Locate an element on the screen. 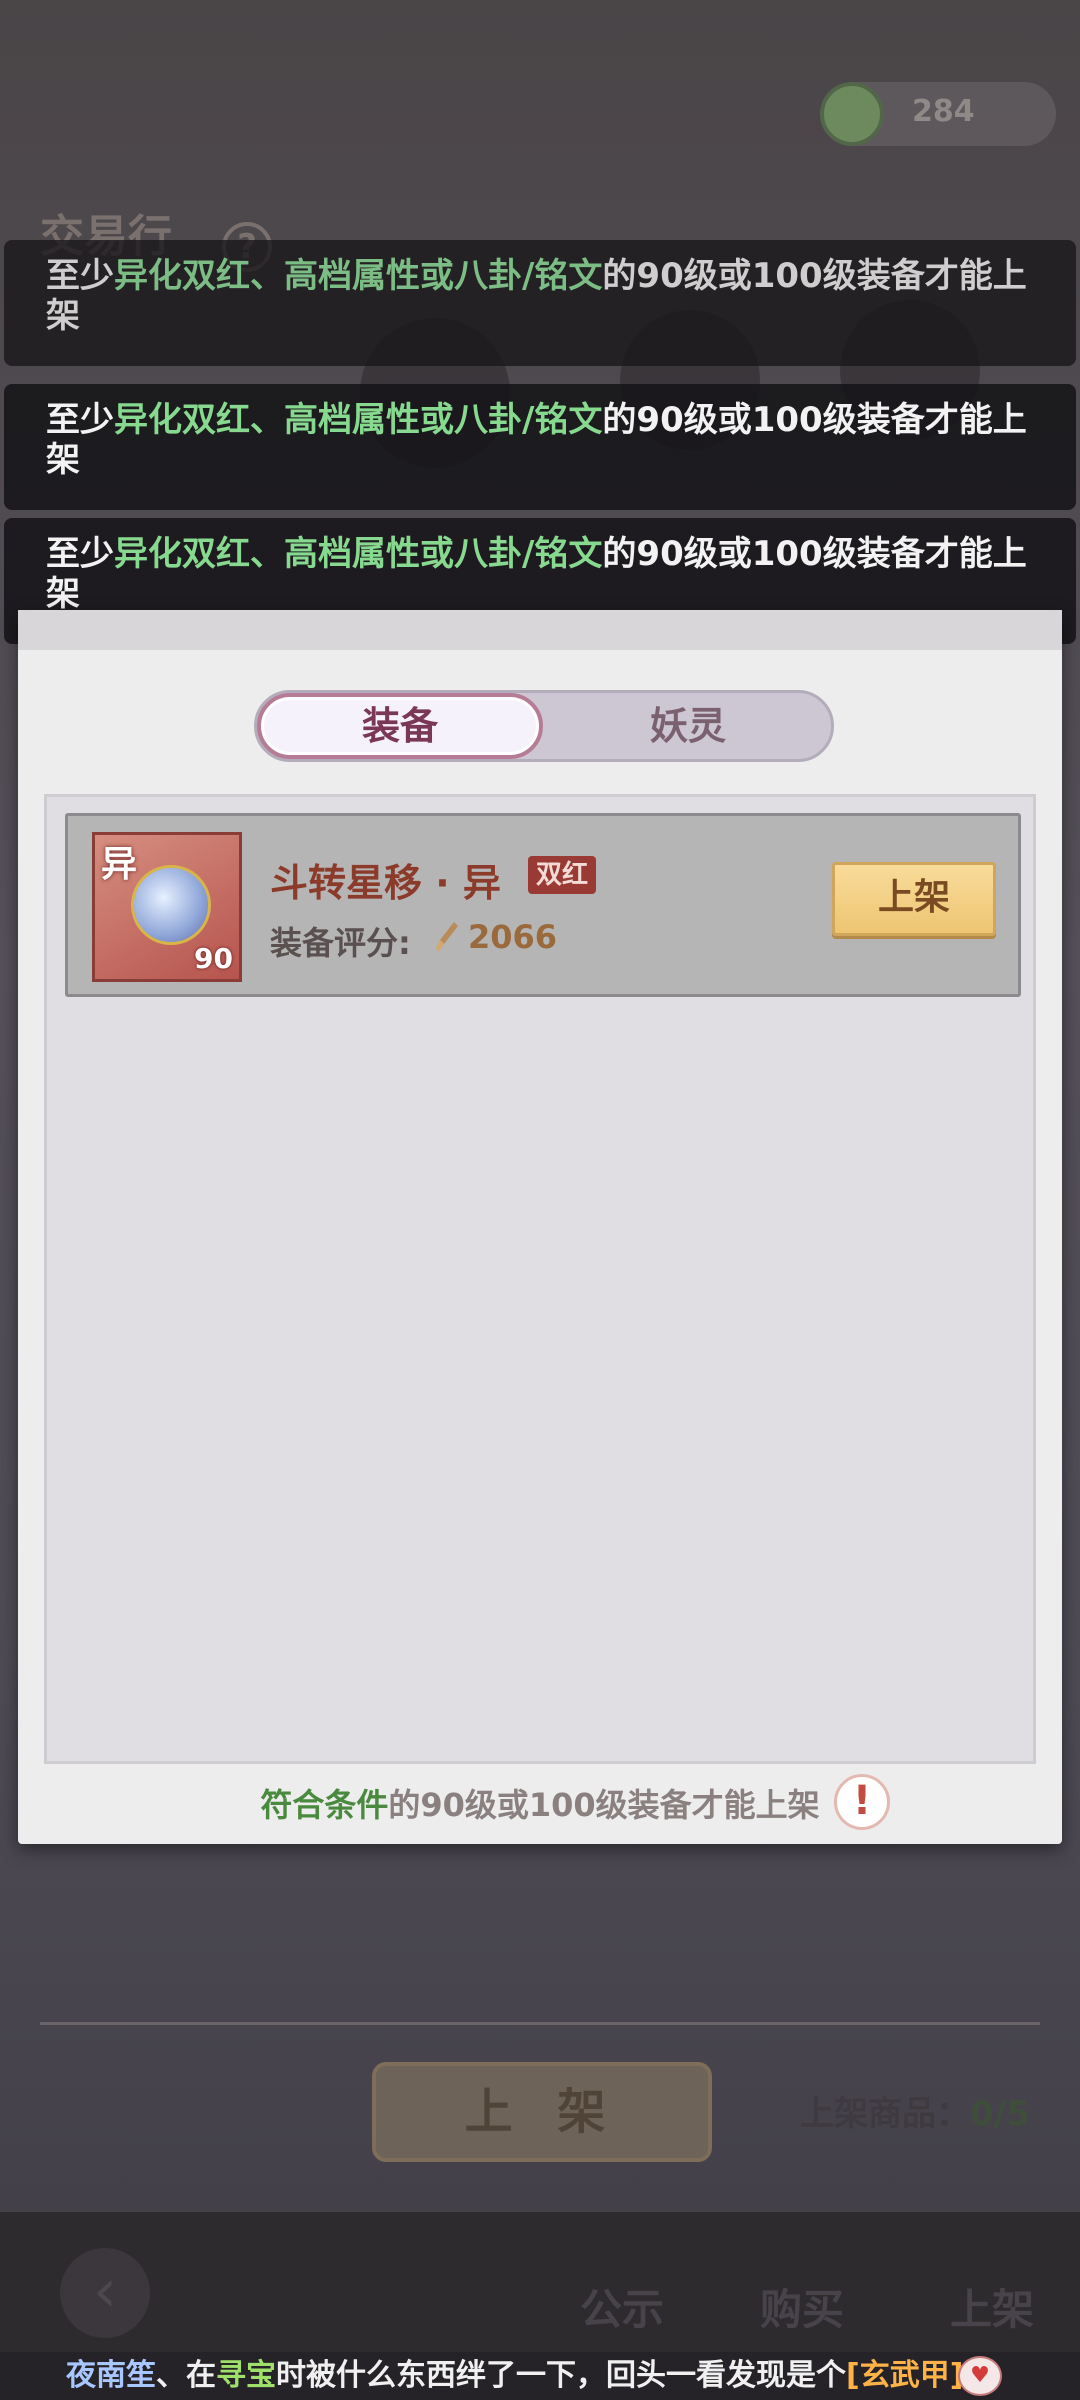 This screenshot has height=2400, width=1080. score-value: 2066 is located at coordinates (513, 937).